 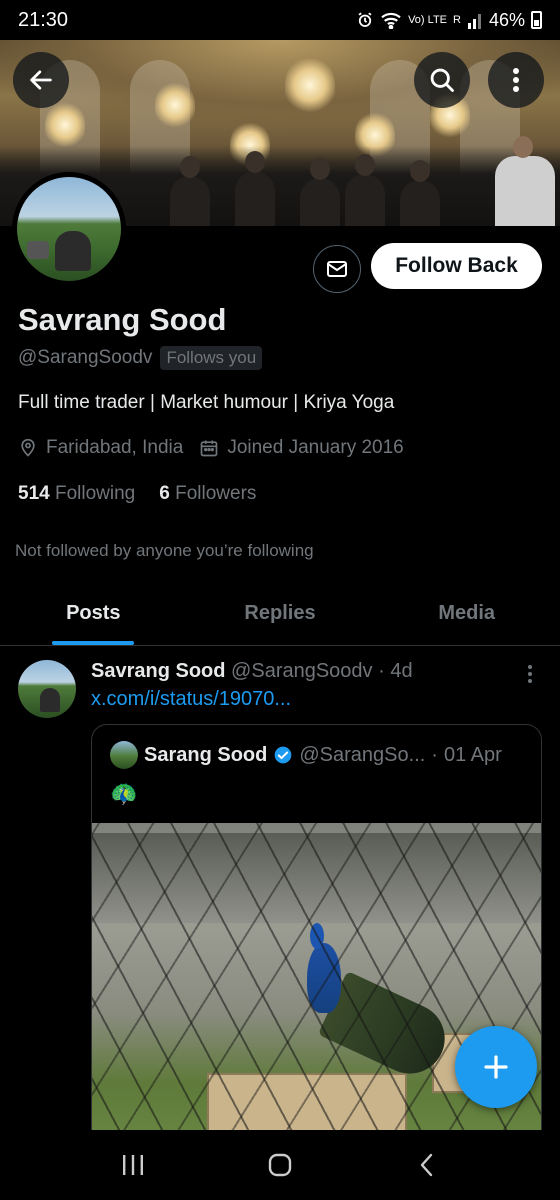 What do you see at coordinates (391, 20) in the screenshot?
I see `wifi-icon` at bounding box center [391, 20].